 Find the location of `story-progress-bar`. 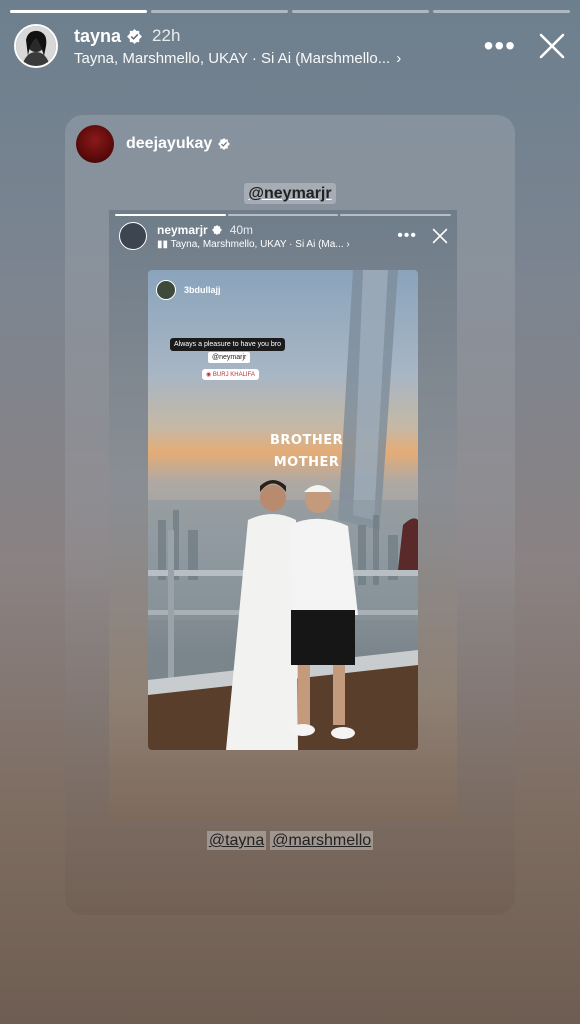

story-progress-bar is located at coordinates (290, 11).